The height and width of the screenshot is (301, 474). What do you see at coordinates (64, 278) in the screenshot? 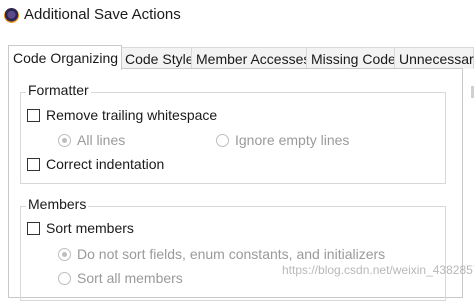
I see `sort-all-members-radio` at bounding box center [64, 278].